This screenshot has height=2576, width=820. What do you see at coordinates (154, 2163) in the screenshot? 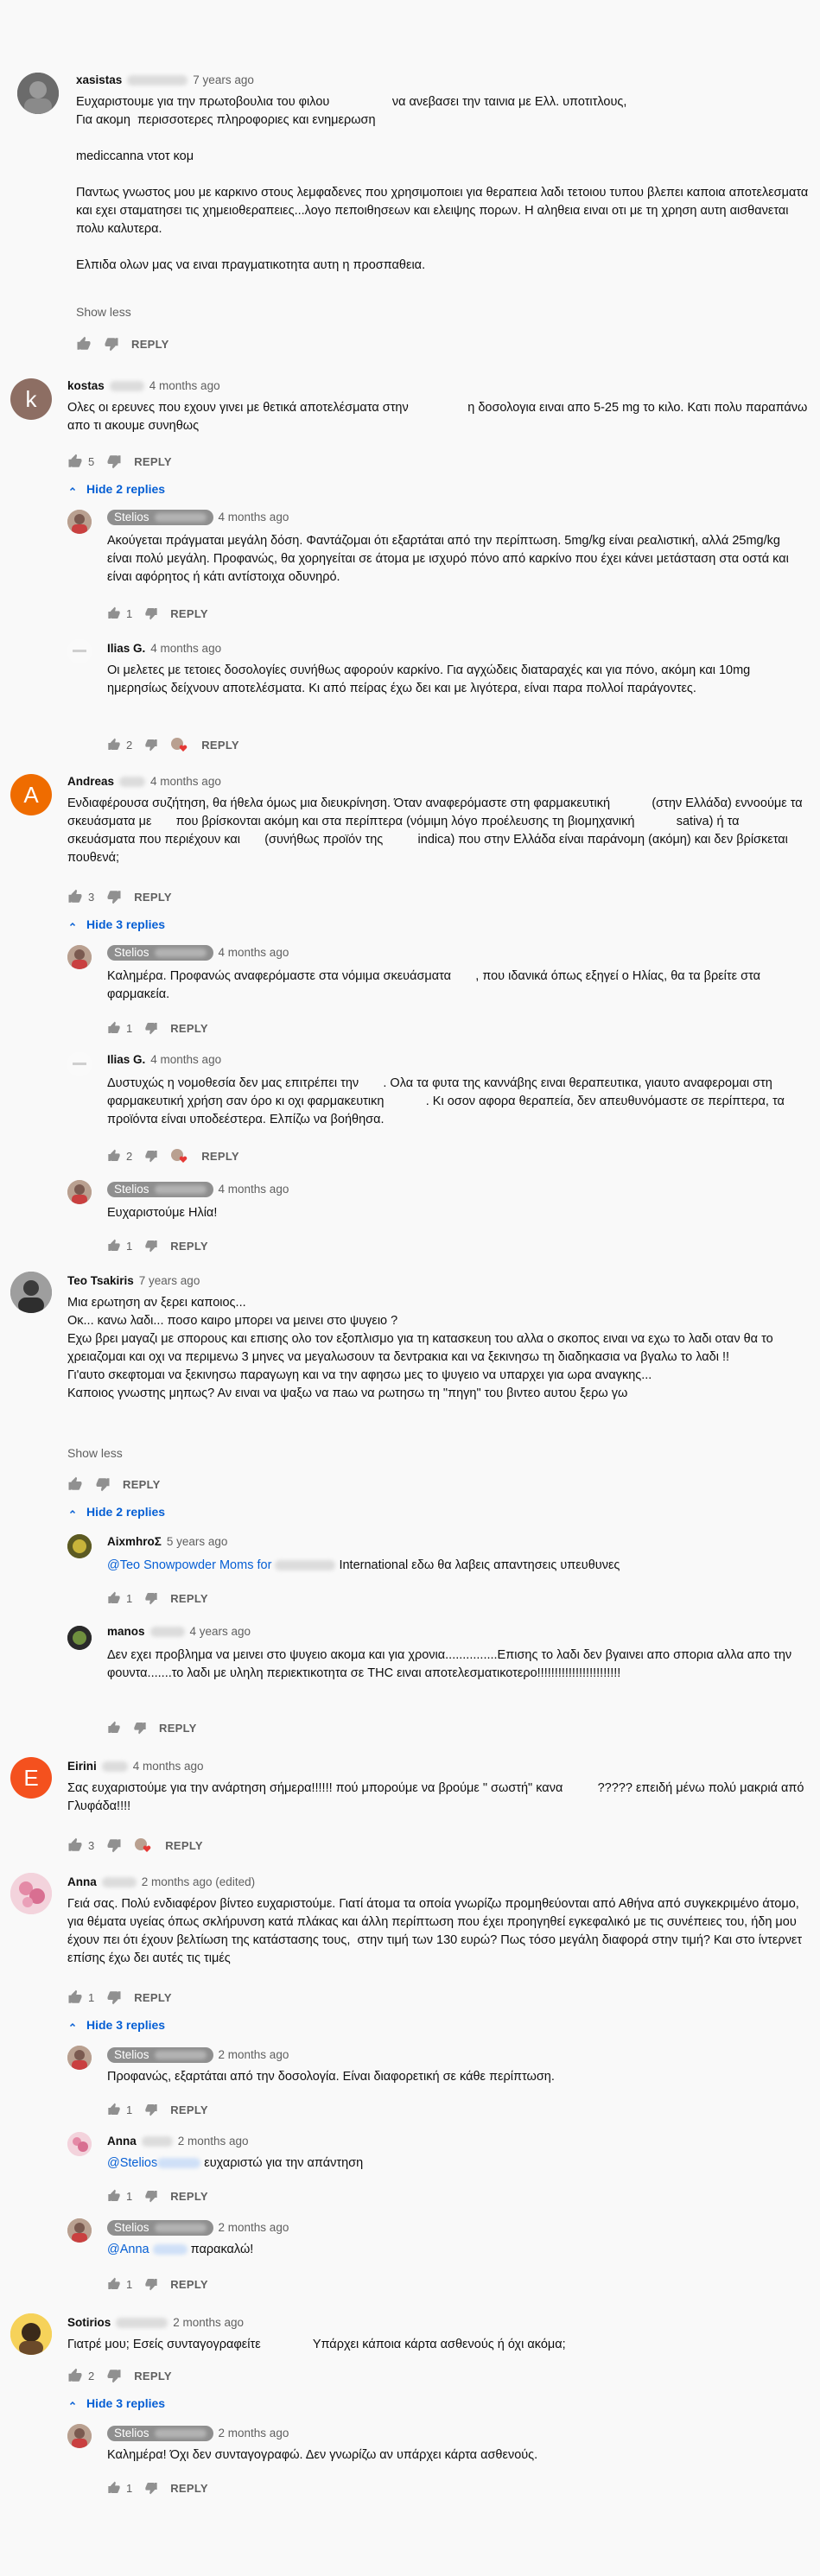
I see `mention-link: @Stelios` at bounding box center [154, 2163].